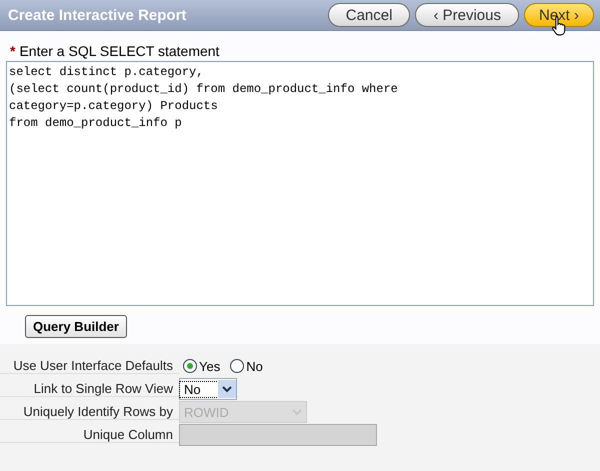 This screenshot has width=600, height=471. I want to click on nav-button: ‹ Previous, so click(467, 15).